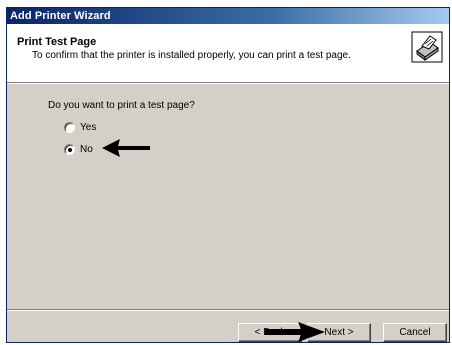  I want to click on page-title: Print Test Page, so click(57, 42).